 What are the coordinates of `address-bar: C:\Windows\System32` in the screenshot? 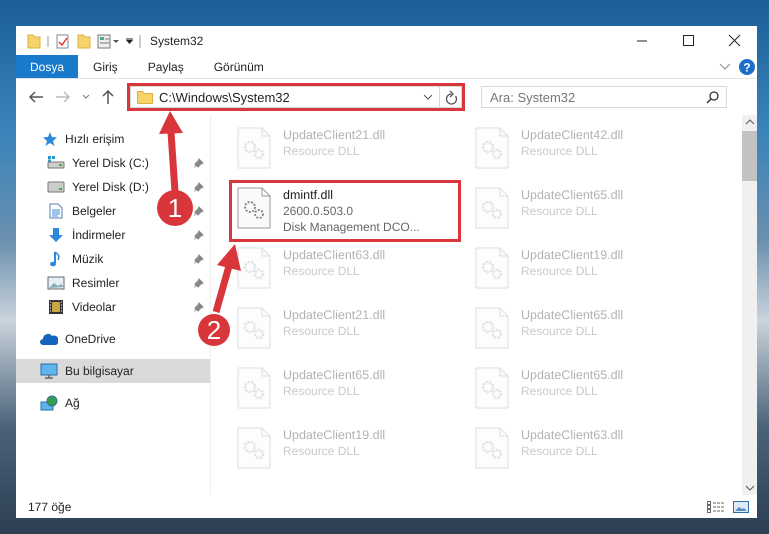 It's located at (285, 97).